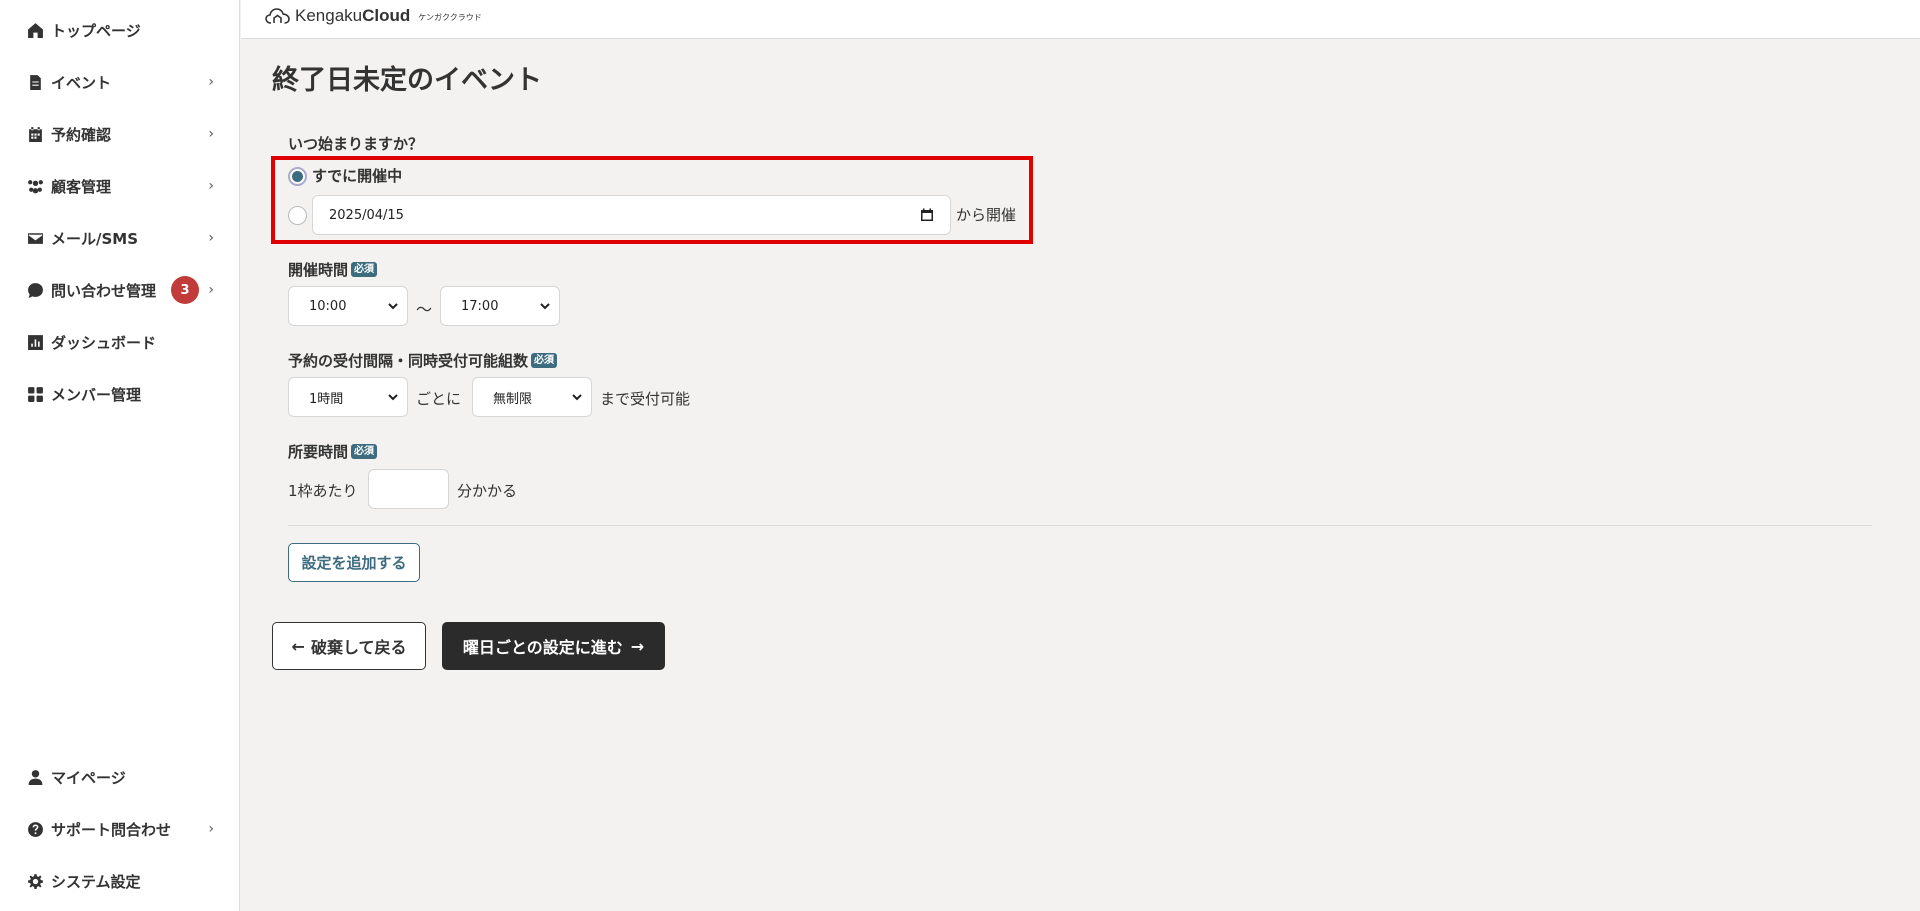  What do you see at coordinates (631, 215) in the screenshot?
I see `start-date-input: 2025/04/15` at bounding box center [631, 215].